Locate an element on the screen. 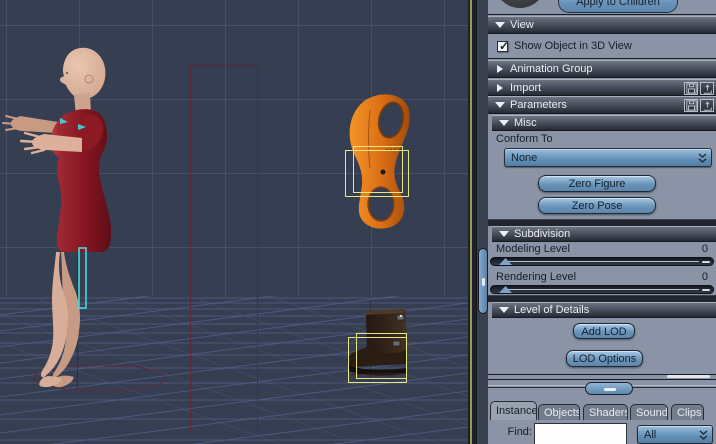 The height and width of the screenshot is (444, 716). rendering-level-slider is located at coordinates (602, 289).